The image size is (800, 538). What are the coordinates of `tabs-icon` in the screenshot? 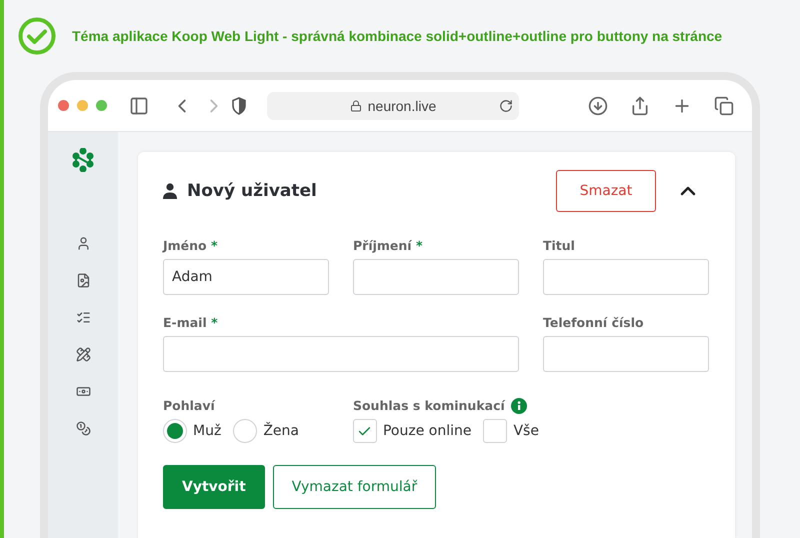 It's located at (724, 106).